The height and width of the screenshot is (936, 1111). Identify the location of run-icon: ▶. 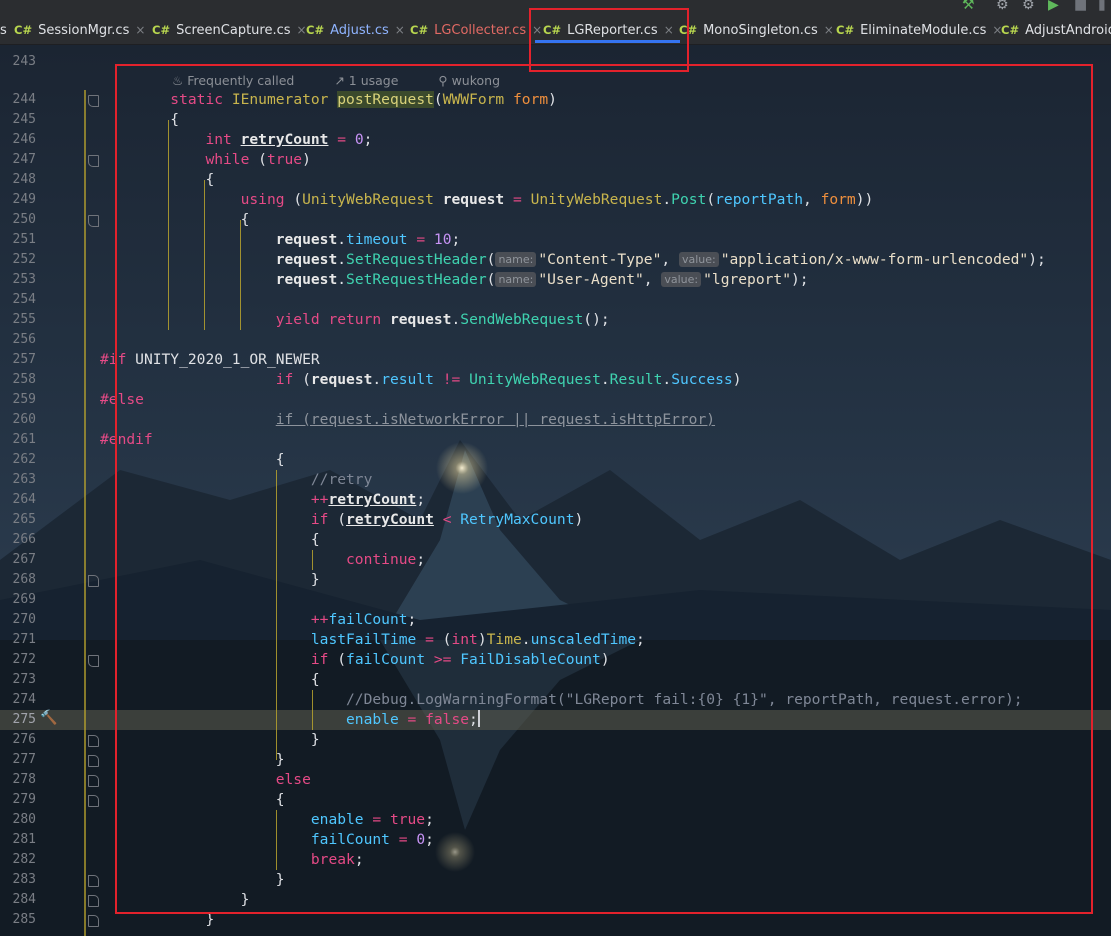
(1053, 6).